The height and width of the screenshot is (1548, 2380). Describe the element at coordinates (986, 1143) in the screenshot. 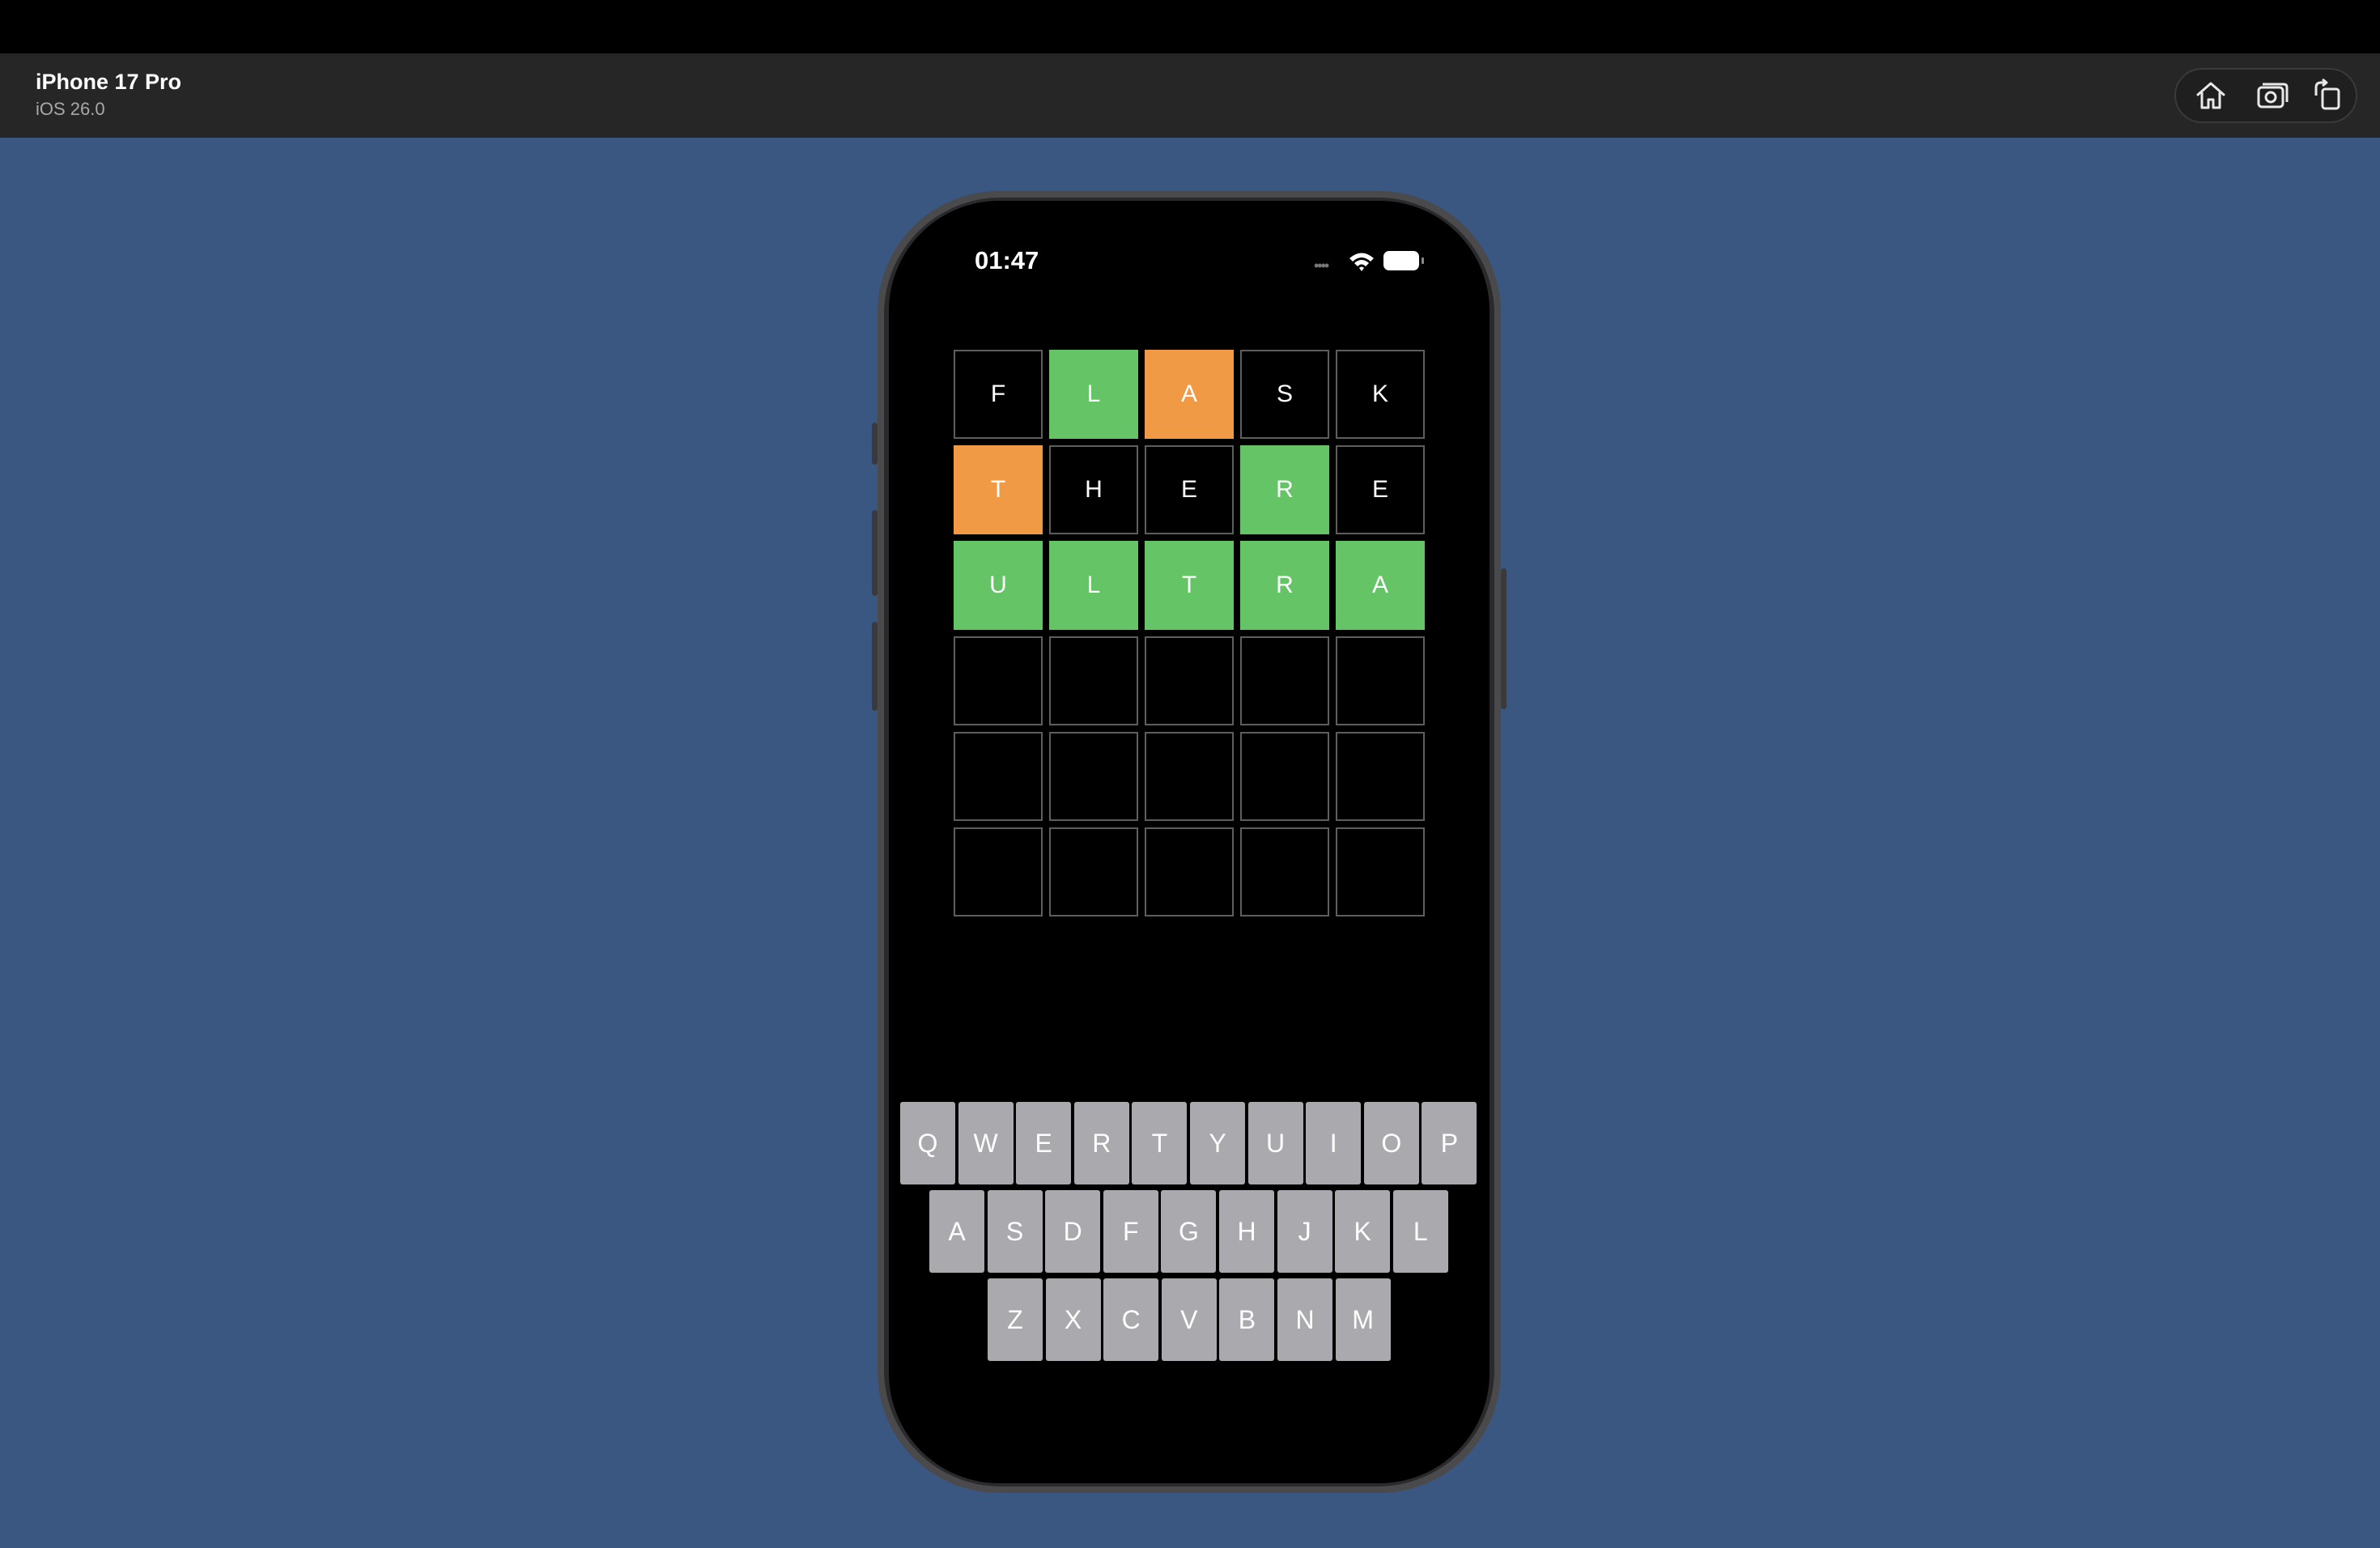

I see `key-w: W` at that location.